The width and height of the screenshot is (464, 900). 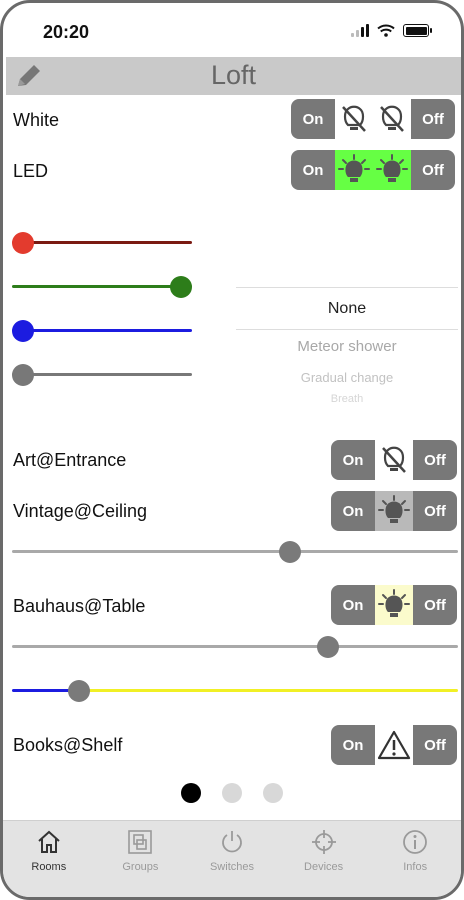 I want to click on white-slider-track, so click(x=102, y=374).